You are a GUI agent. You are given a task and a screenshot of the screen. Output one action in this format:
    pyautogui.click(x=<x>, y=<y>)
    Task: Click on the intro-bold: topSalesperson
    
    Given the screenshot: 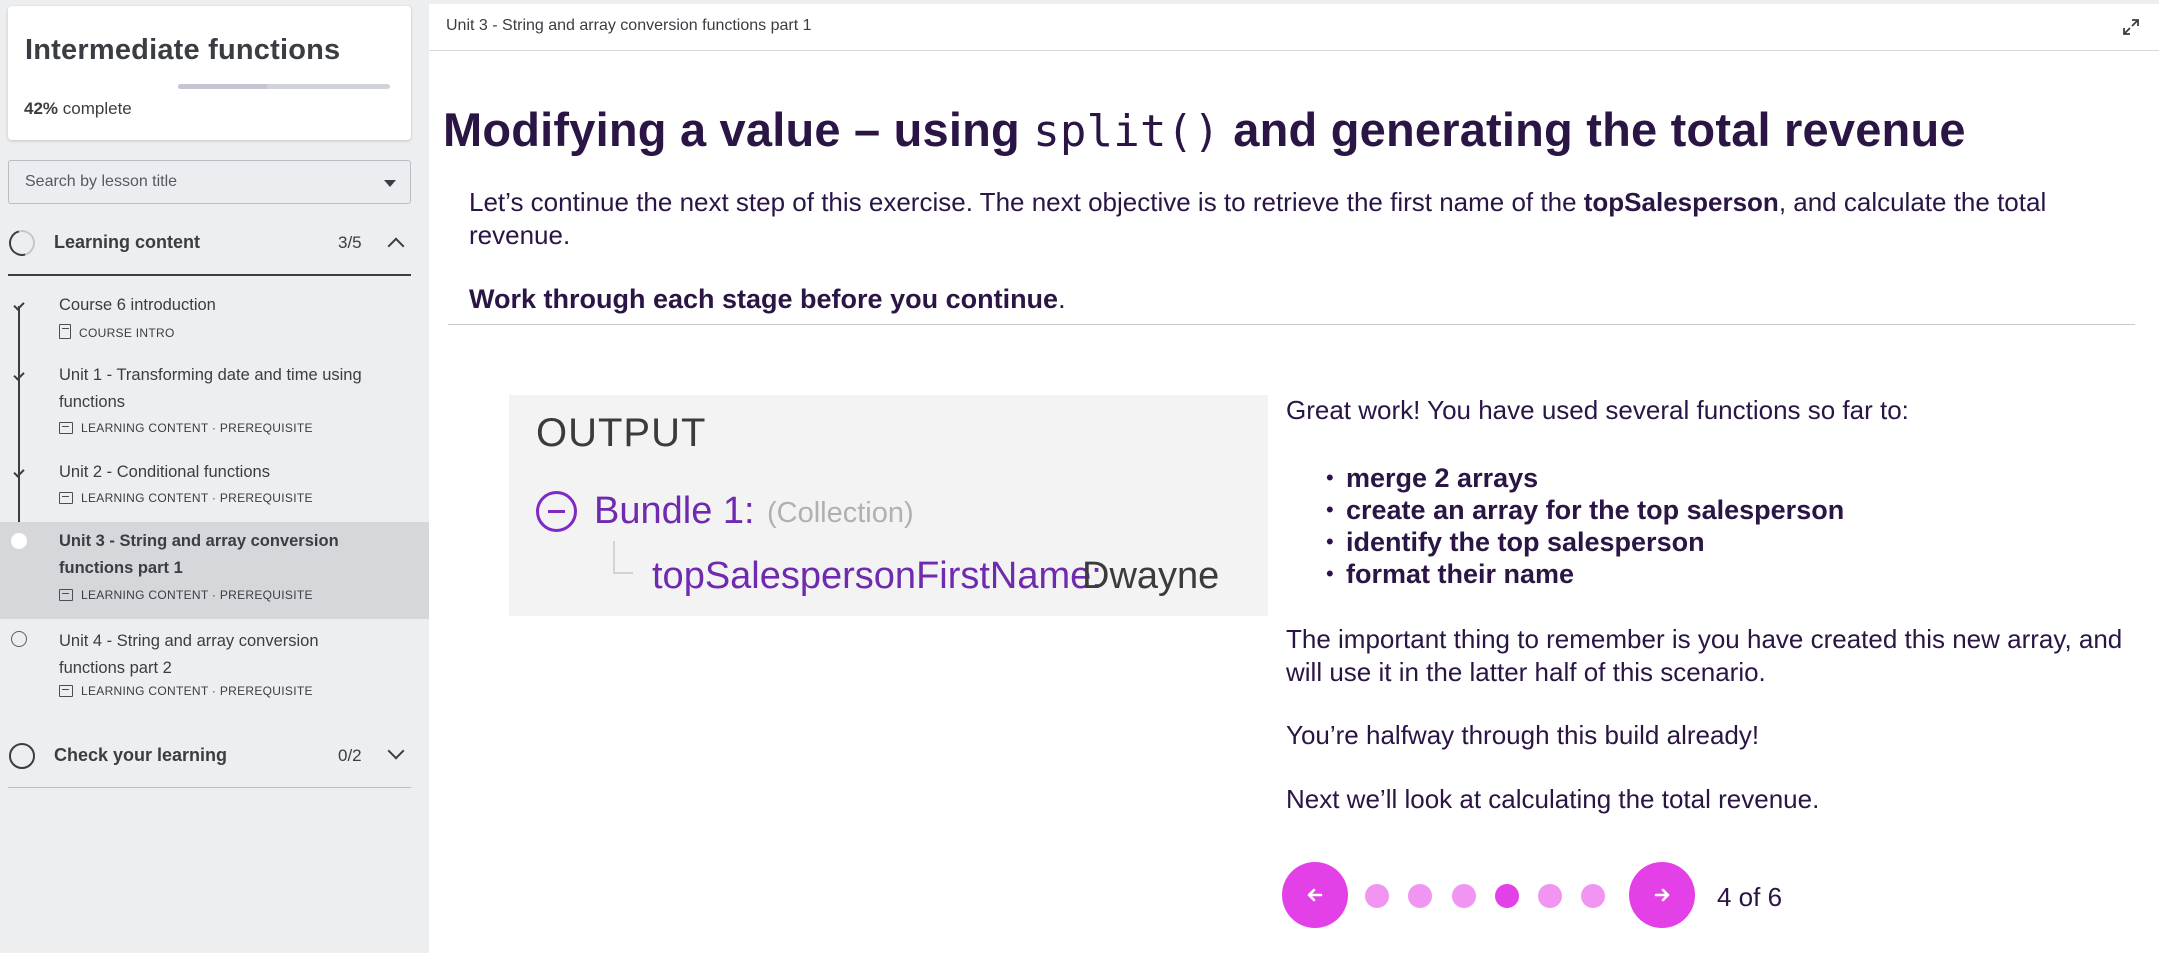 What is the action you would take?
    pyautogui.click(x=1681, y=202)
    